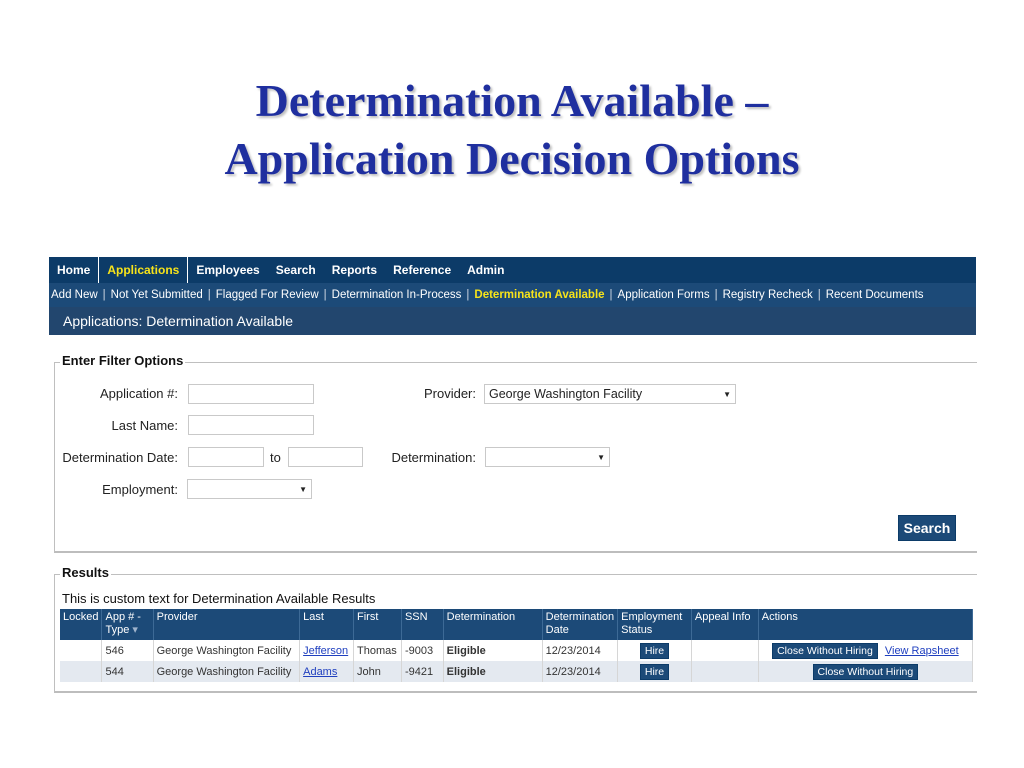  I want to click on cell-first: Thomas, so click(377, 650).